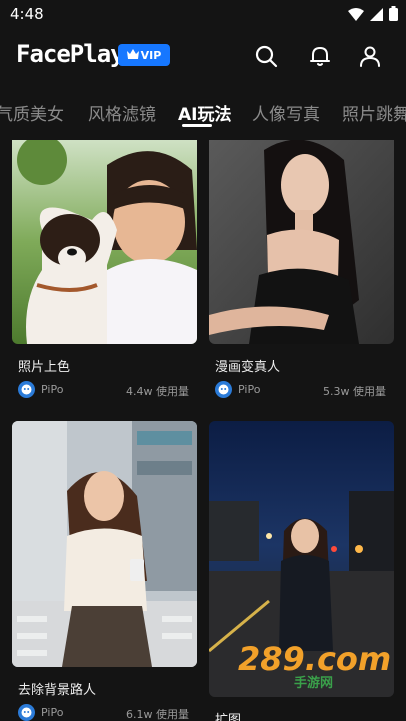 The width and height of the screenshot is (406, 721). Describe the element at coordinates (286, 112) in the screenshot. I see `tab-portrait: 人像写真` at that location.